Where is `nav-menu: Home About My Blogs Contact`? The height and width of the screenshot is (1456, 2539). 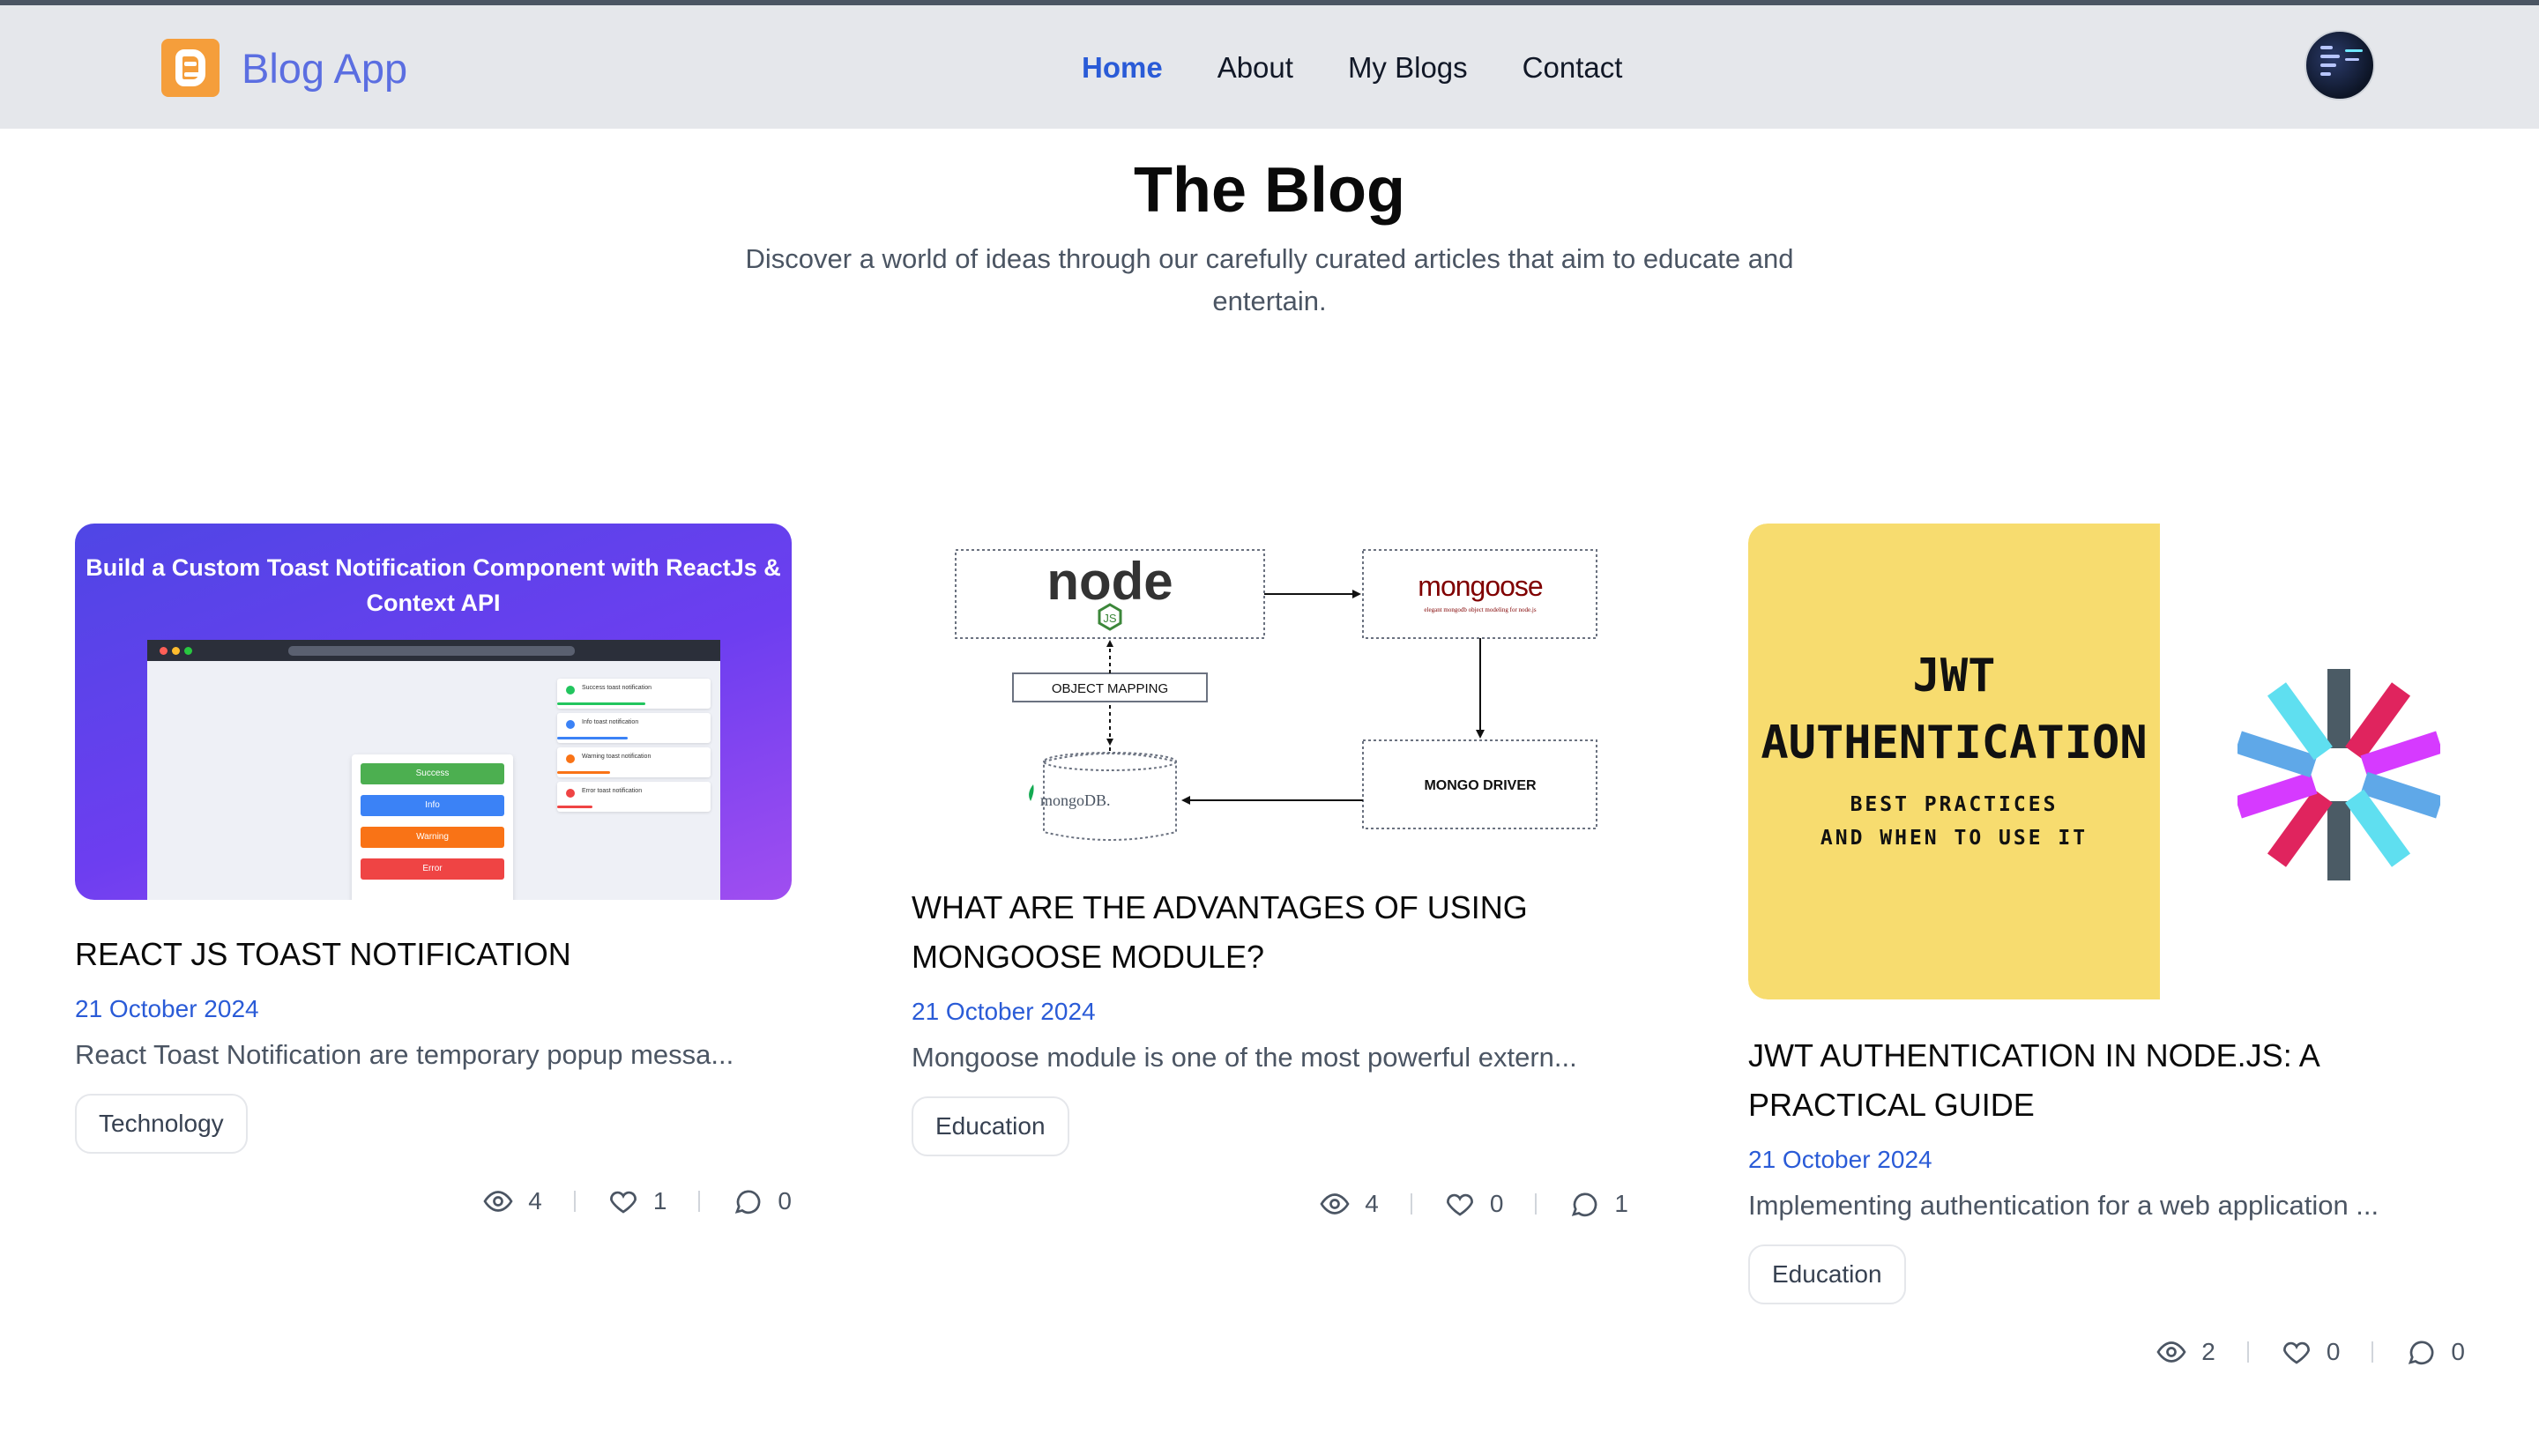 nav-menu: Home About My Blogs Contact is located at coordinates (1379, 68).